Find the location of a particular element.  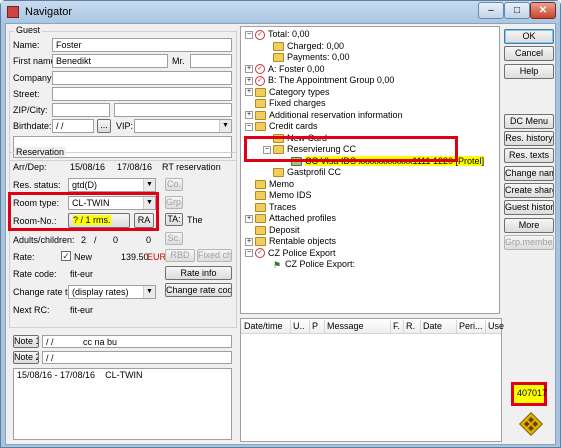

log-column-header: F. is located at coordinates (396, 326).